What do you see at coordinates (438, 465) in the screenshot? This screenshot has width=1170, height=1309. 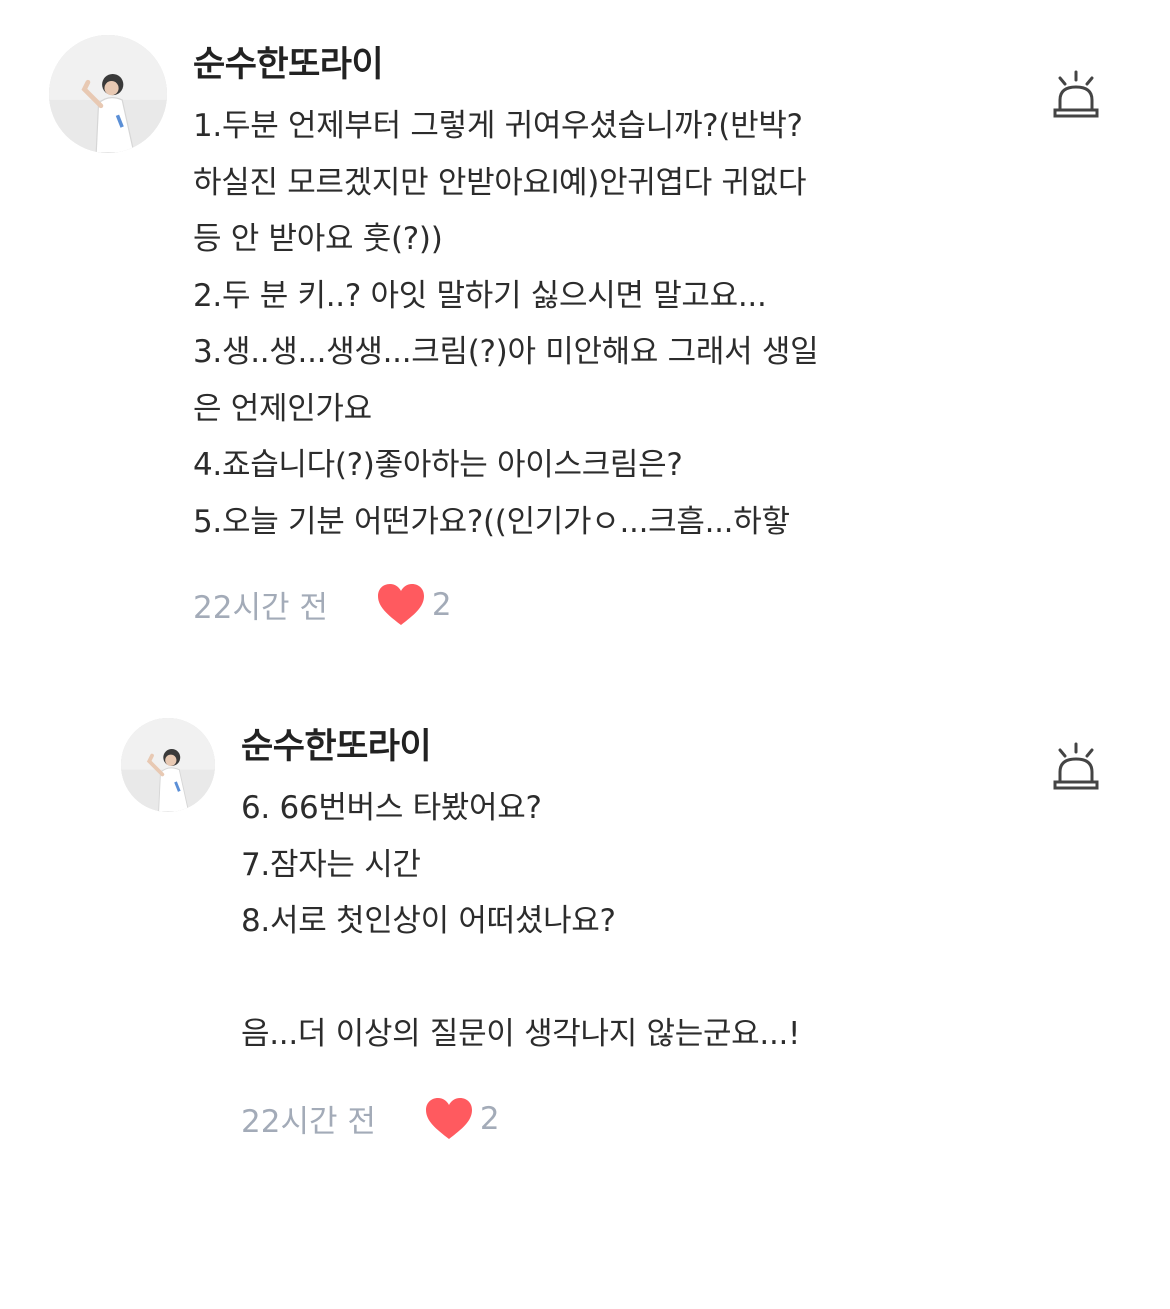 I see `comment-line: 4.죠습니다(?)좋아하는 아이스크림은?` at bounding box center [438, 465].